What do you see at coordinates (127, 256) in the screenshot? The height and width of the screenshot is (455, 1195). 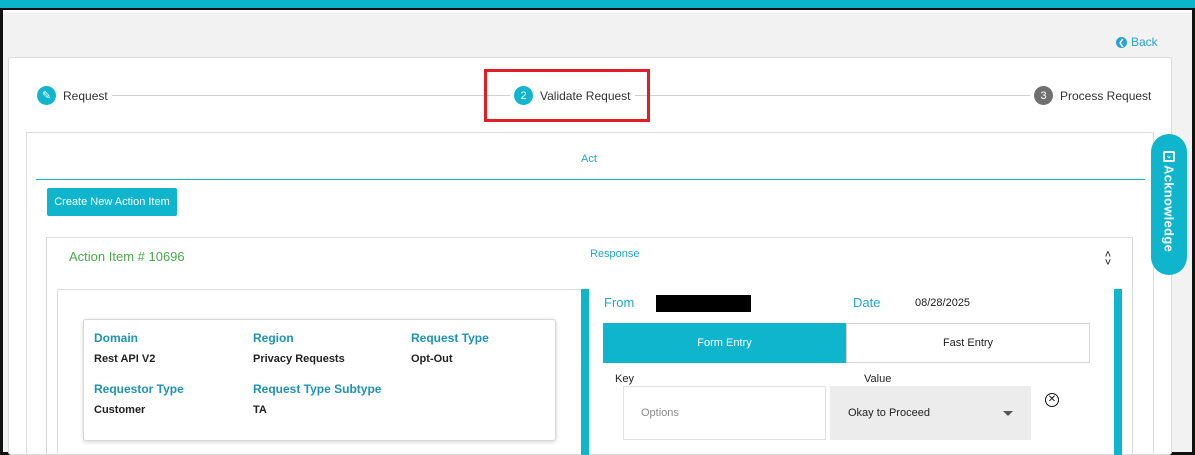 I see `action-item-title: Action Item # 10696` at bounding box center [127, 256].